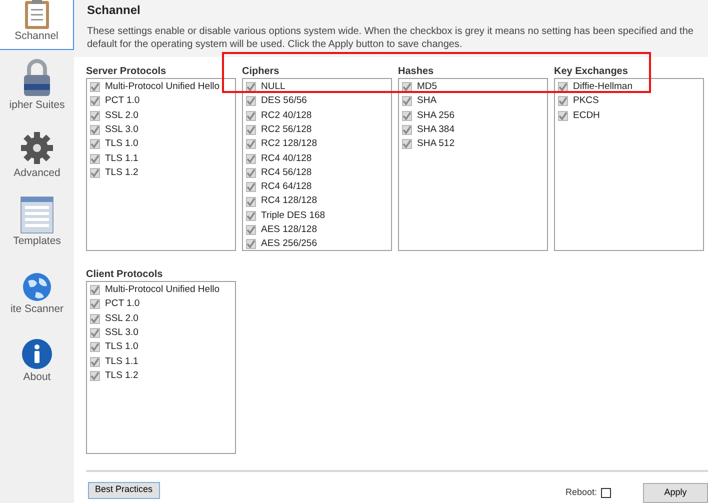  Describe the element at coordinates (37, 15) in the screenshot. I see `clipboard-icon` at that location.